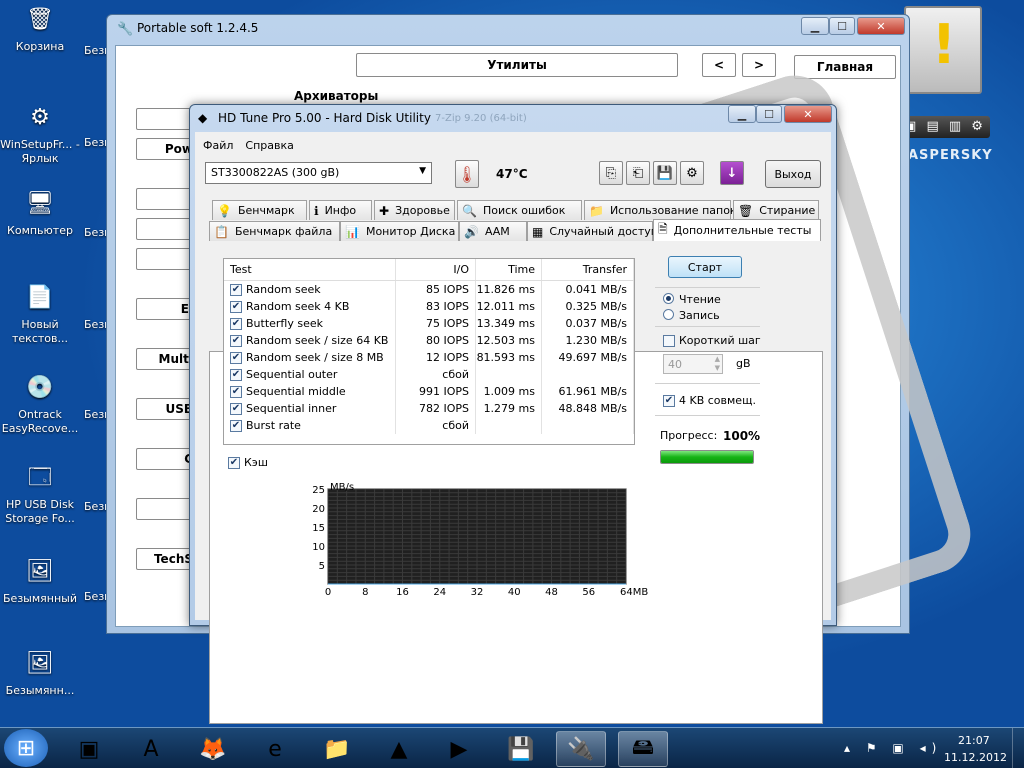  Describe the element at coordinates (717, 400) in the screenshot. I see `align-4kb-label: 4 KB совмещ.` at that location.